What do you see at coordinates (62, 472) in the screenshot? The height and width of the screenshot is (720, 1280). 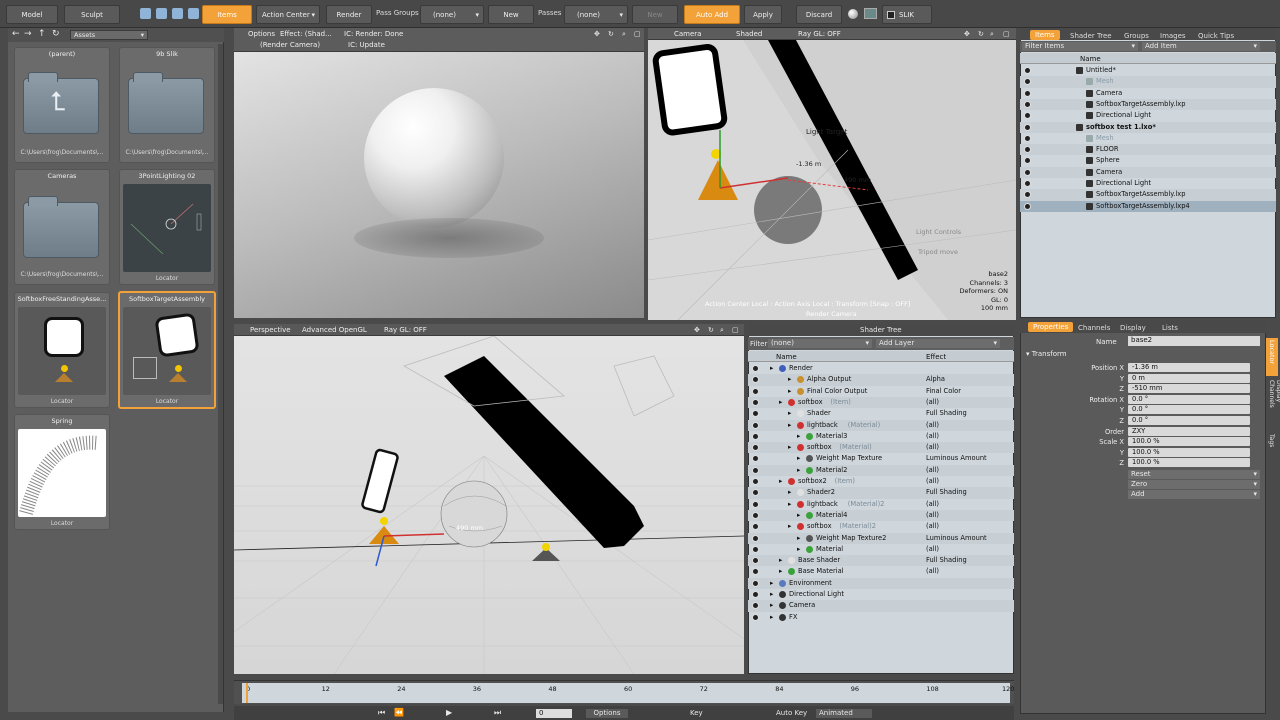 I see `asset-spring: Spring Locator` at bounding box center [62, 472].